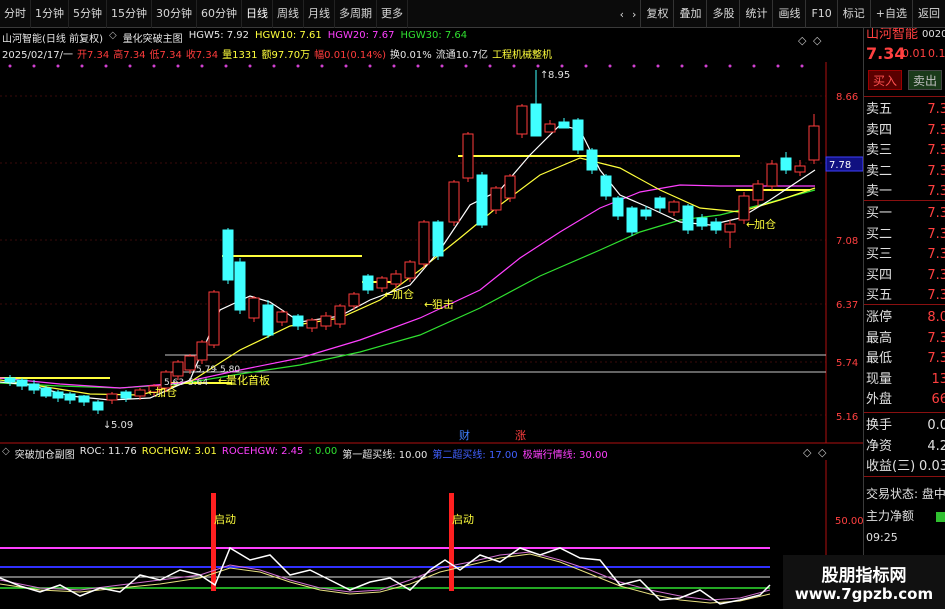  What do you see at coordinates (879, 191) in the screenshot?
I see `panel-row-label: 卖一` at bounding box center [879, 191].